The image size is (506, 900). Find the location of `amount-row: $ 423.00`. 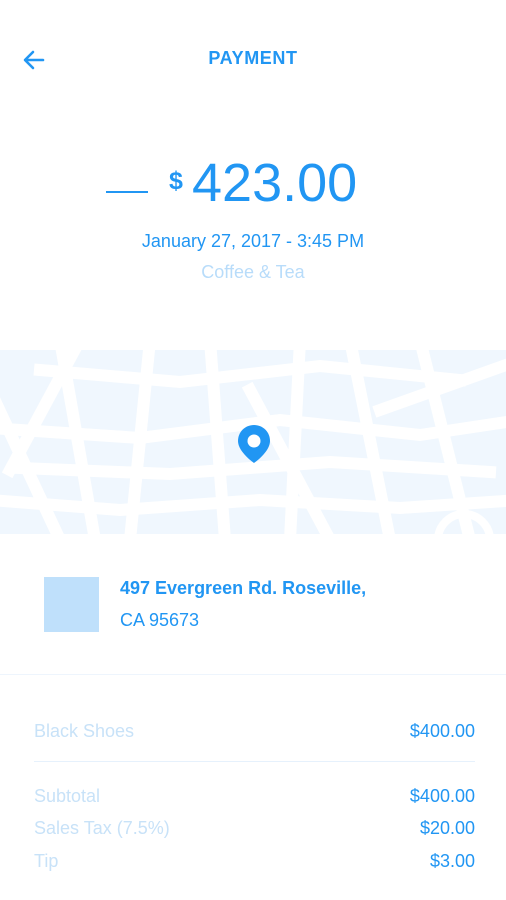

amount-row: $ 423.00 is located at coordinates (253, 190).